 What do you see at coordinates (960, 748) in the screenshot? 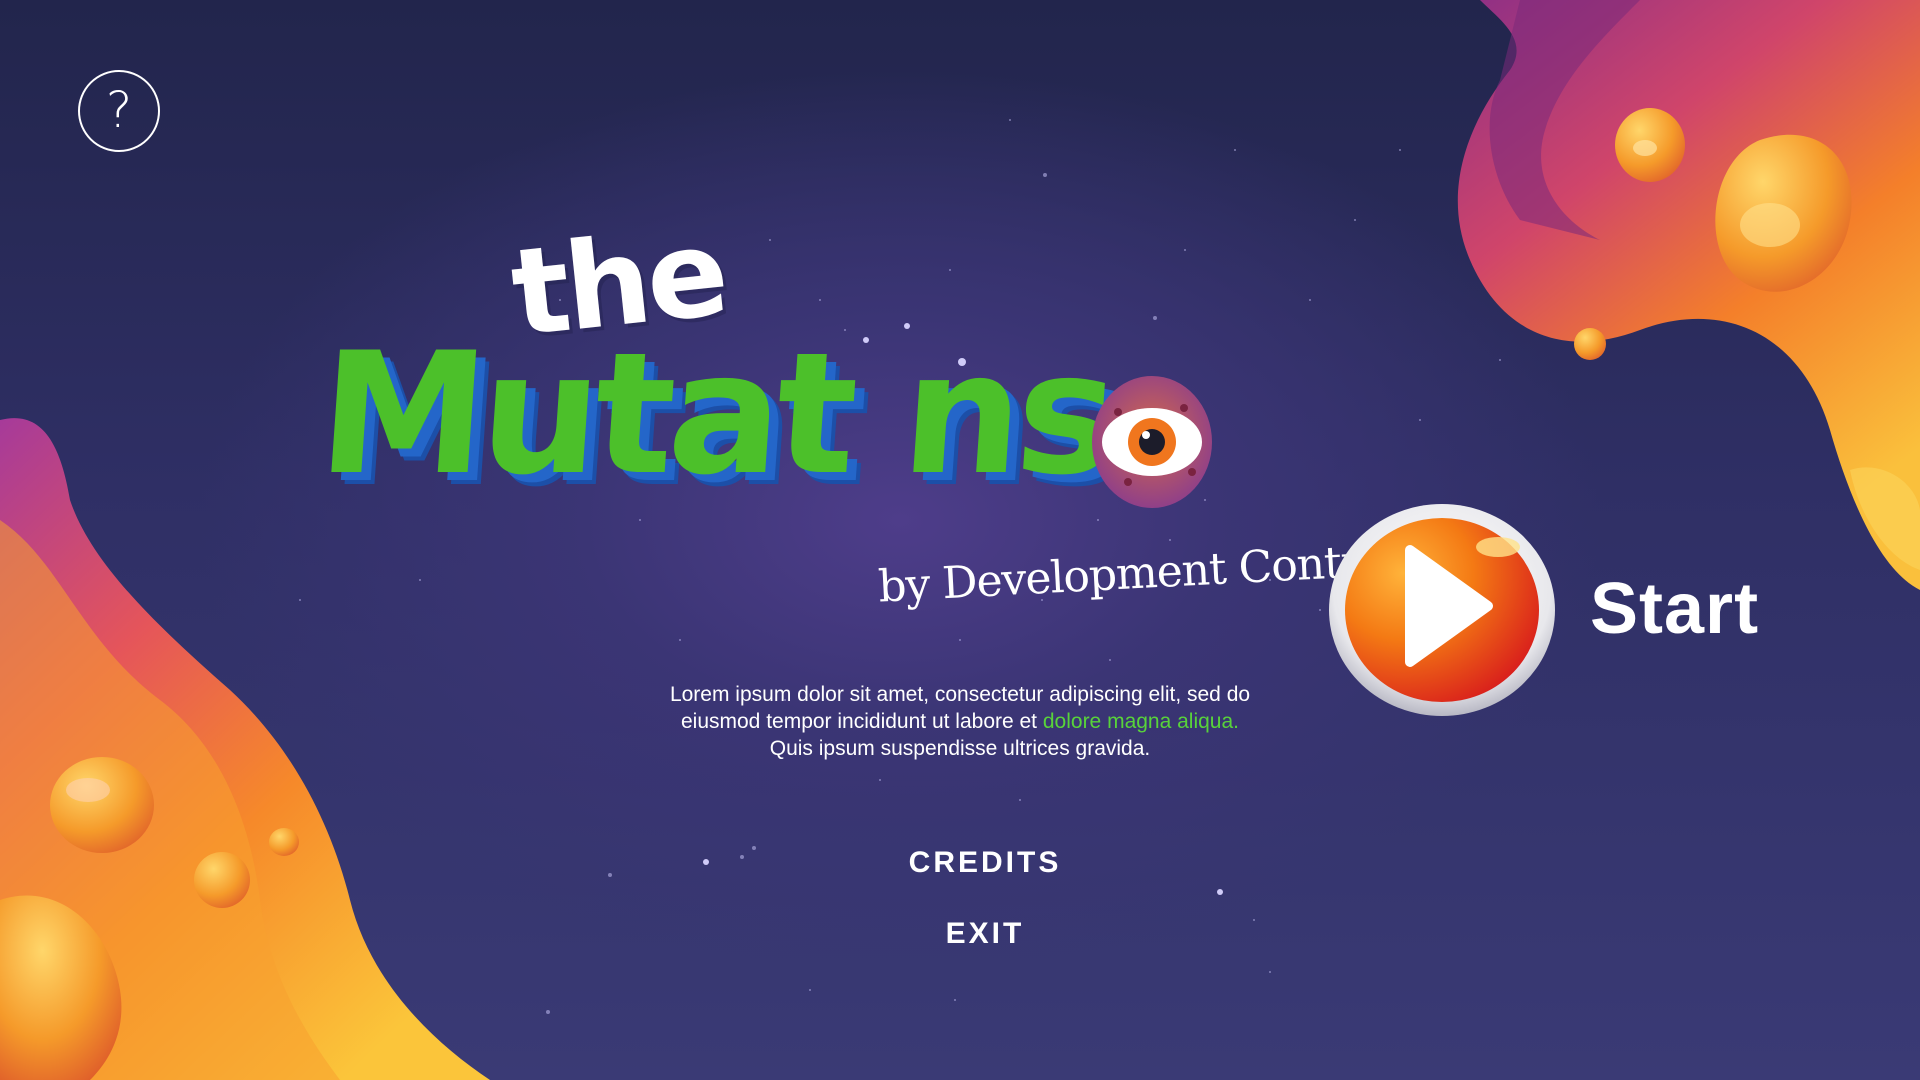
I see `description-line-3: Quis ipsum suspendisse ultrices gravida.` at bounding box center [960, 748].